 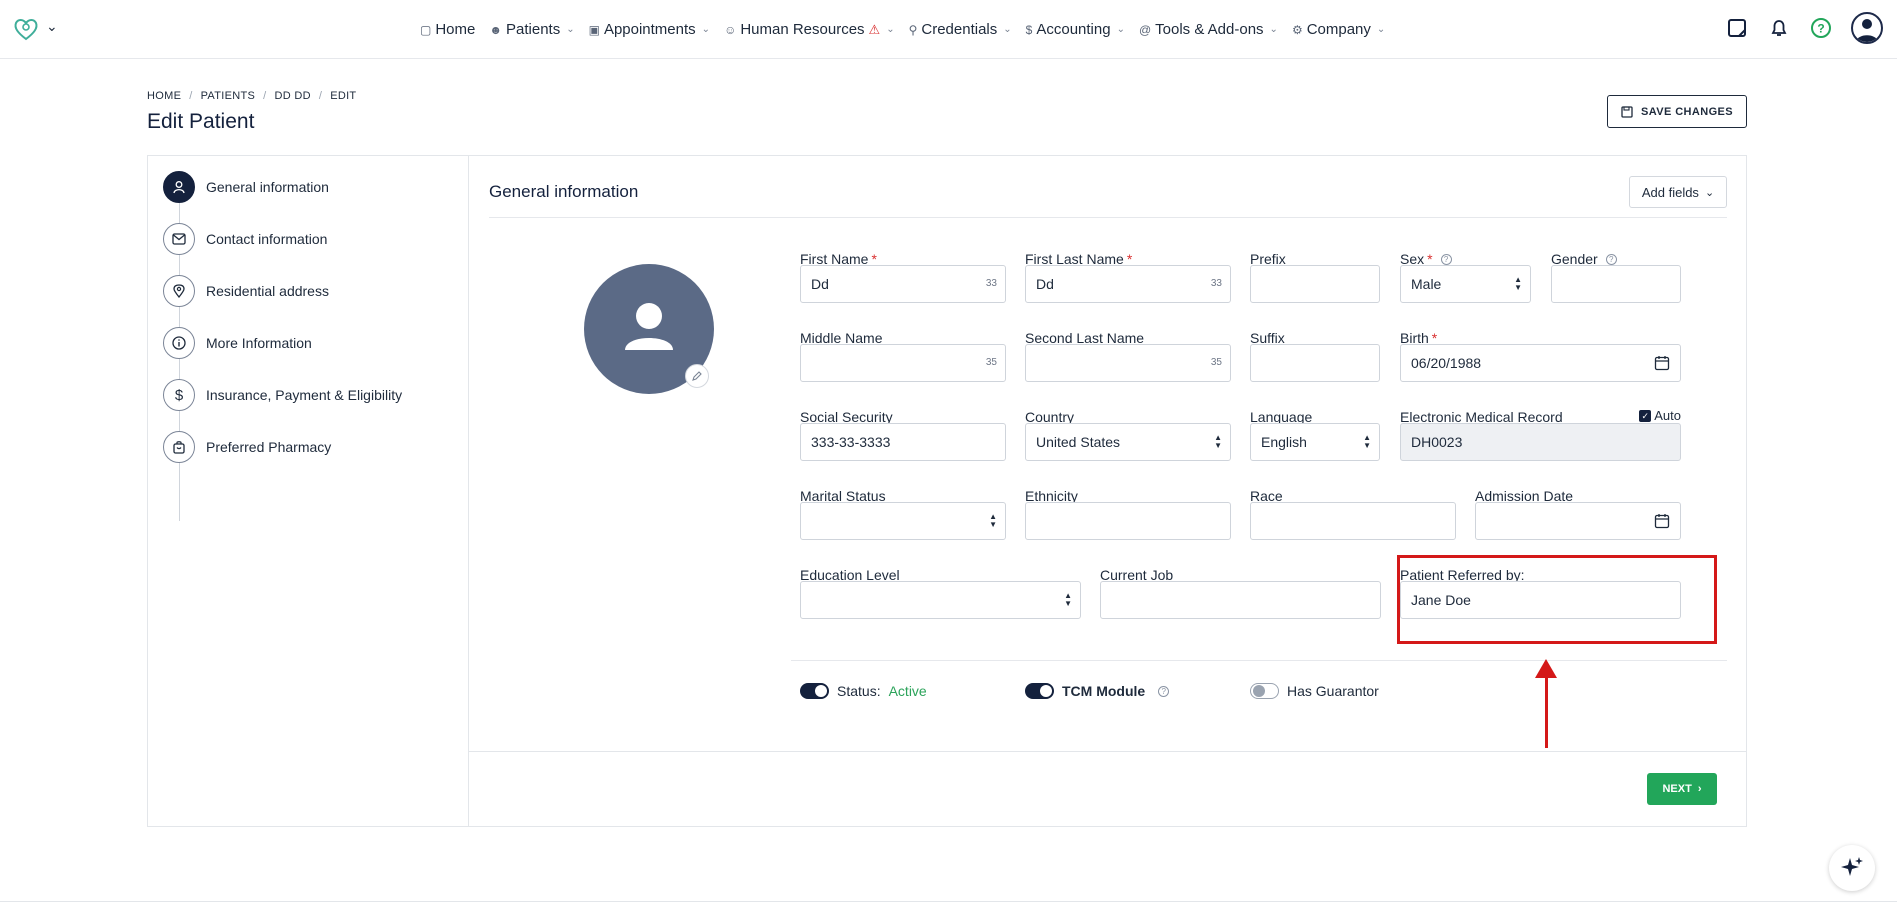 What do you see at coordinates (1446, 363) in the screenshot?
I see `input-value: 06/20/1988` at bounding box center [1446, 363].